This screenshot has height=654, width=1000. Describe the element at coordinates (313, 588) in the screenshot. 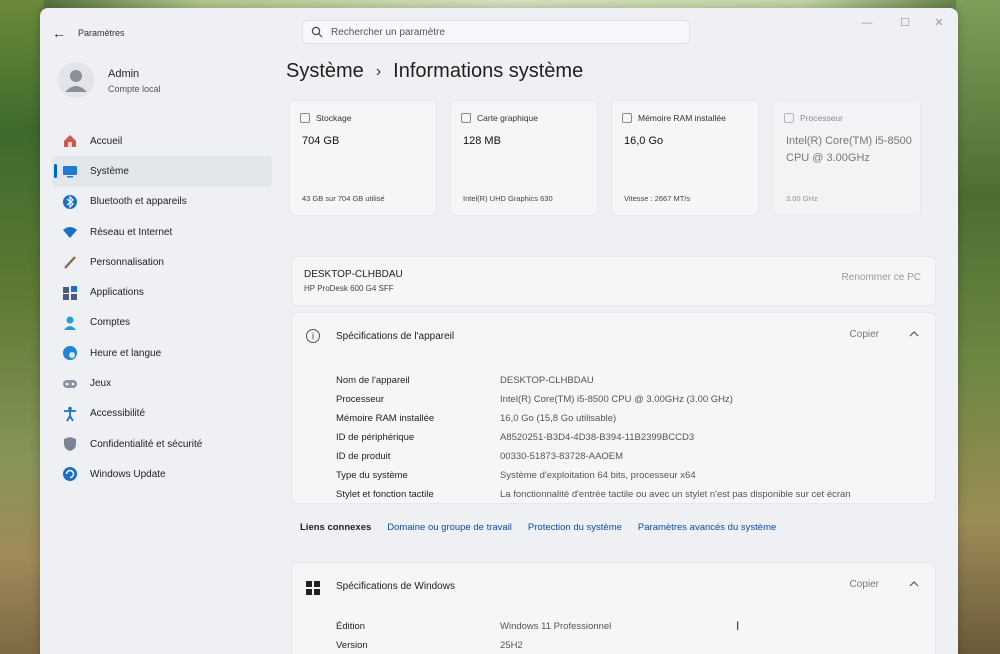

I see `windows-logo-icon` at that location.